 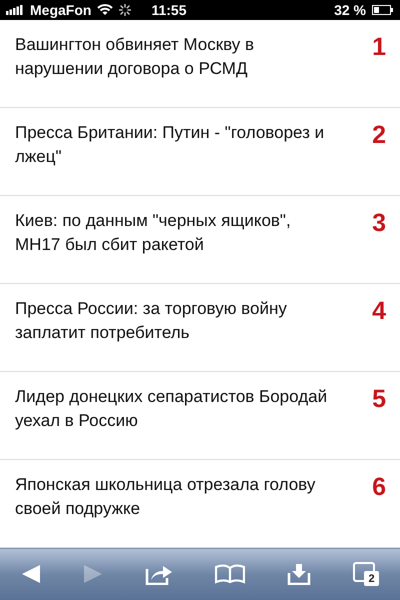 I want to click on share-icon, so click(x=159, y=574).